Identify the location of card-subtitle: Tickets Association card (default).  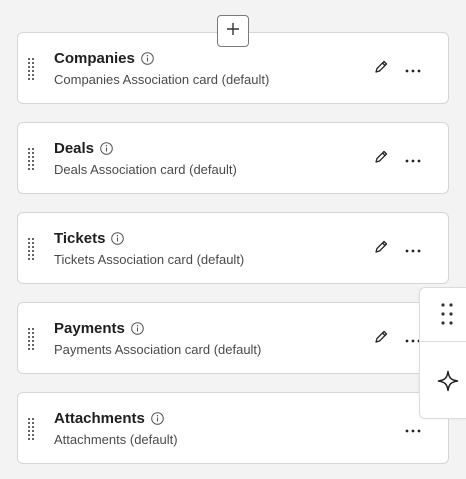
(149, 259).